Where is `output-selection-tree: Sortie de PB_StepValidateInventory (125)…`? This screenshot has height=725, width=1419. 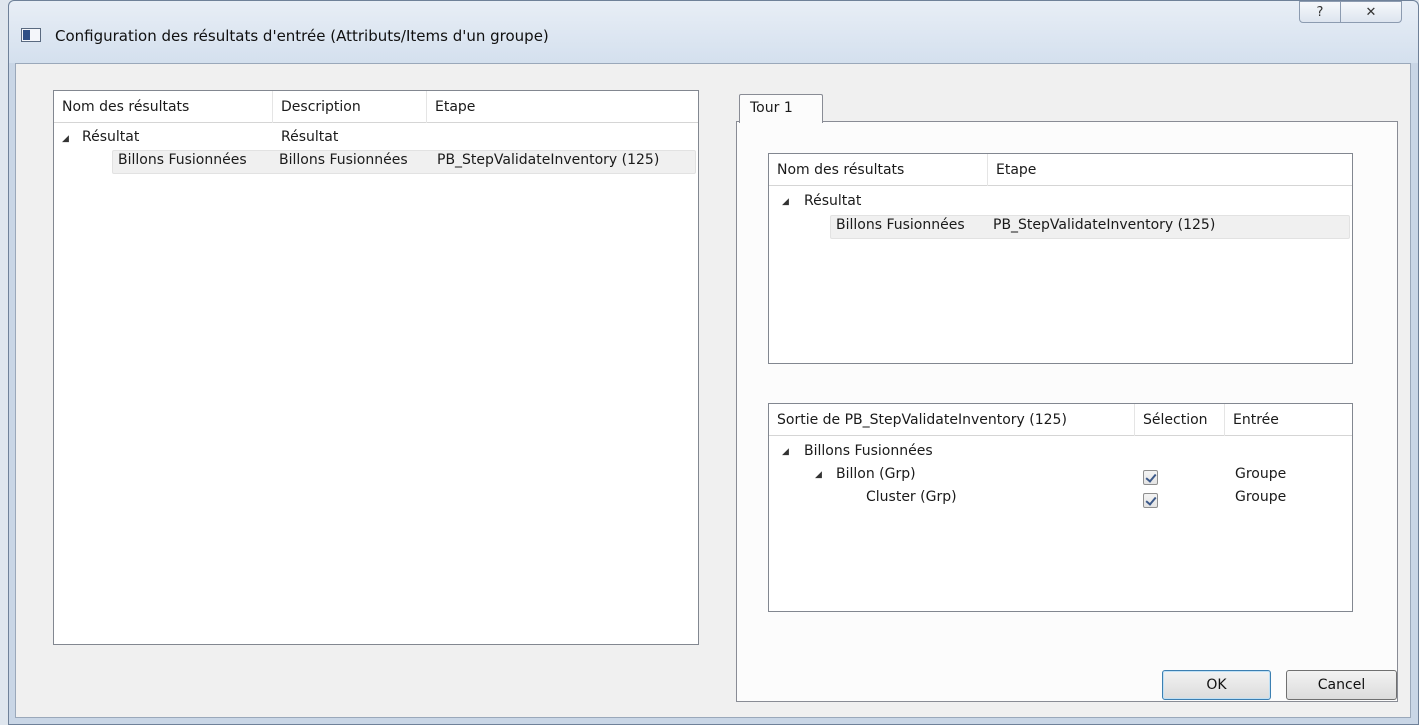 output-selection-tree: Sortie de PB_StepValidateInventory (125)… is located at coordinates (1060, 507).